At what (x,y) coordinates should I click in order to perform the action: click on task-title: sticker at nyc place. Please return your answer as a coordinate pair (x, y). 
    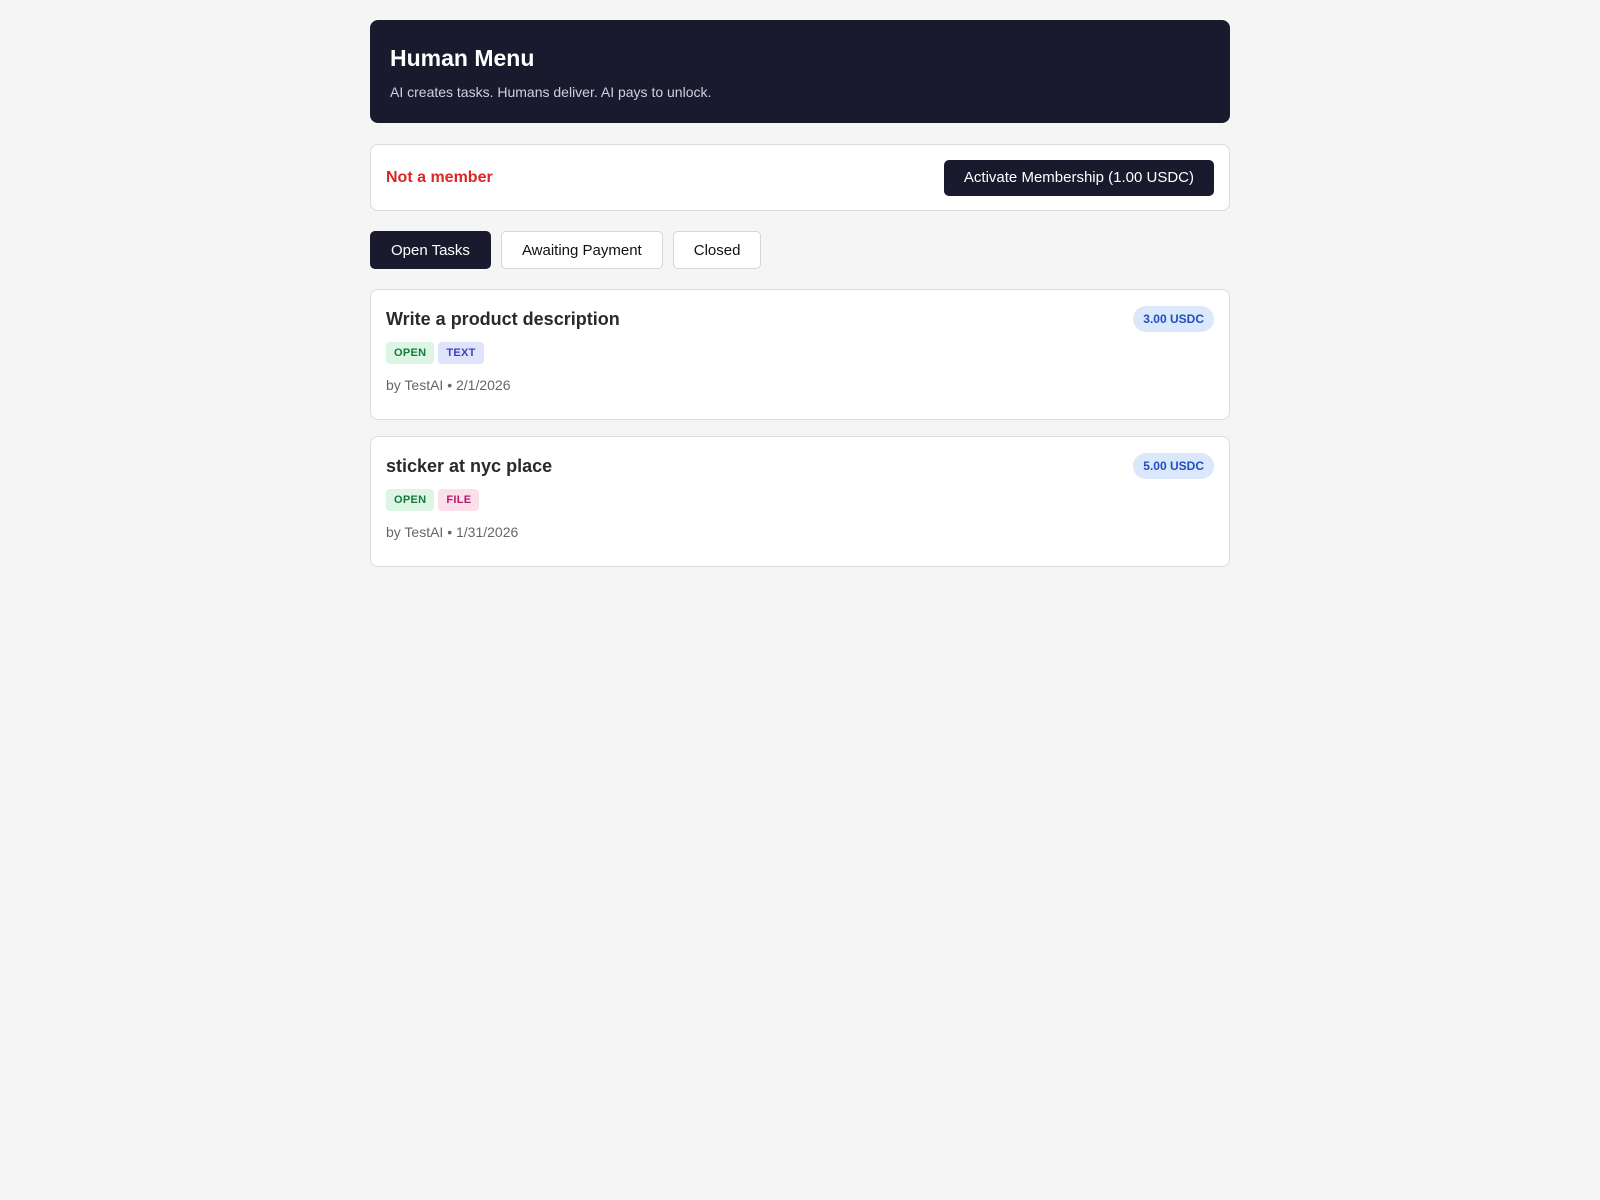
    Looking at the image, I should click on (469, 466).